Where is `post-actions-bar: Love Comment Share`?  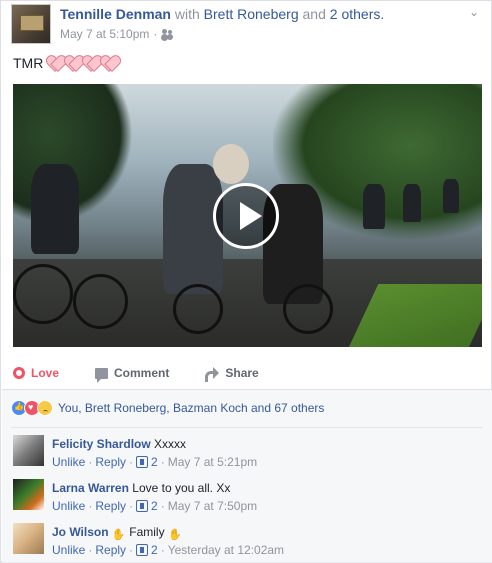 post-actions-bar: Love Comment Share is located at coordinates (247, 373).